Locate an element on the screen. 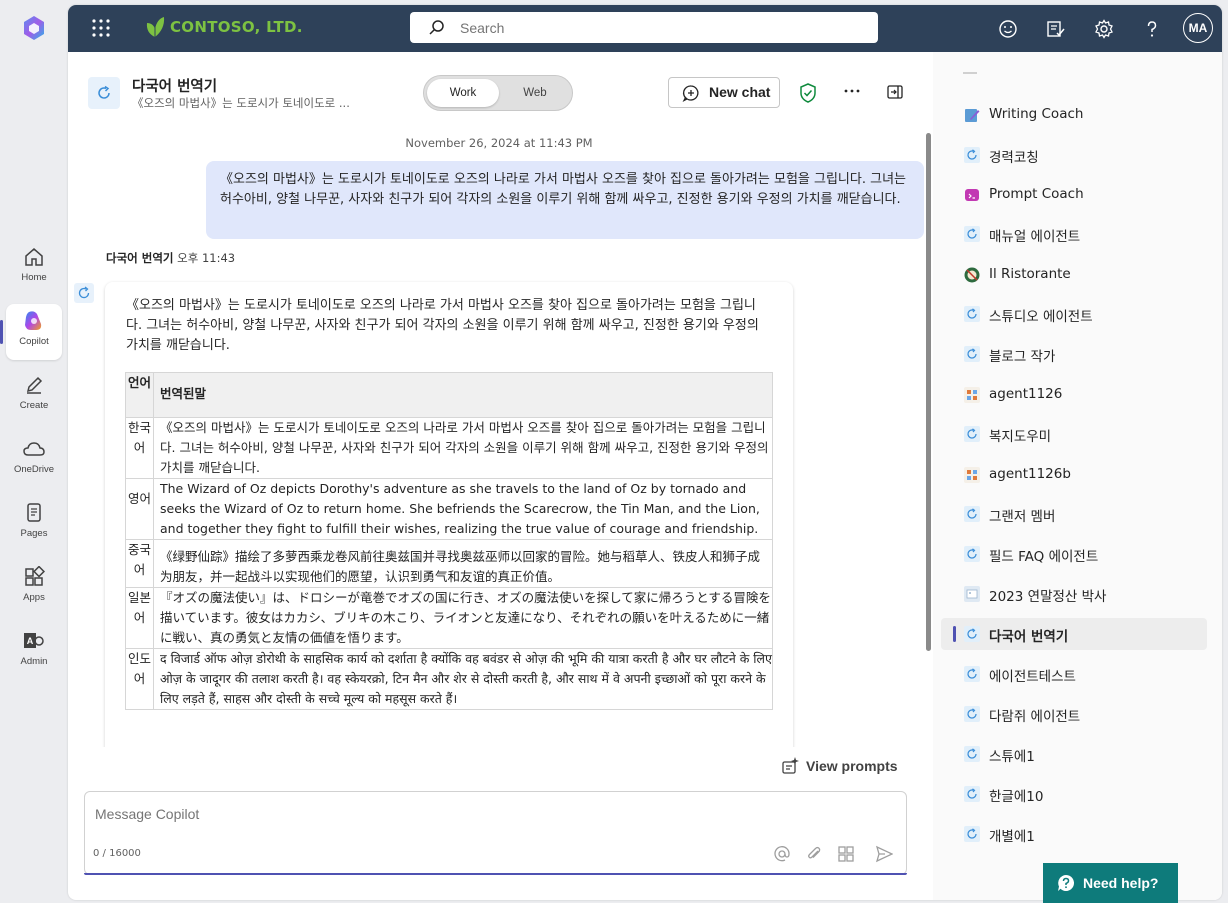  rail-pages: Pages is located at coordinates (34, 524).